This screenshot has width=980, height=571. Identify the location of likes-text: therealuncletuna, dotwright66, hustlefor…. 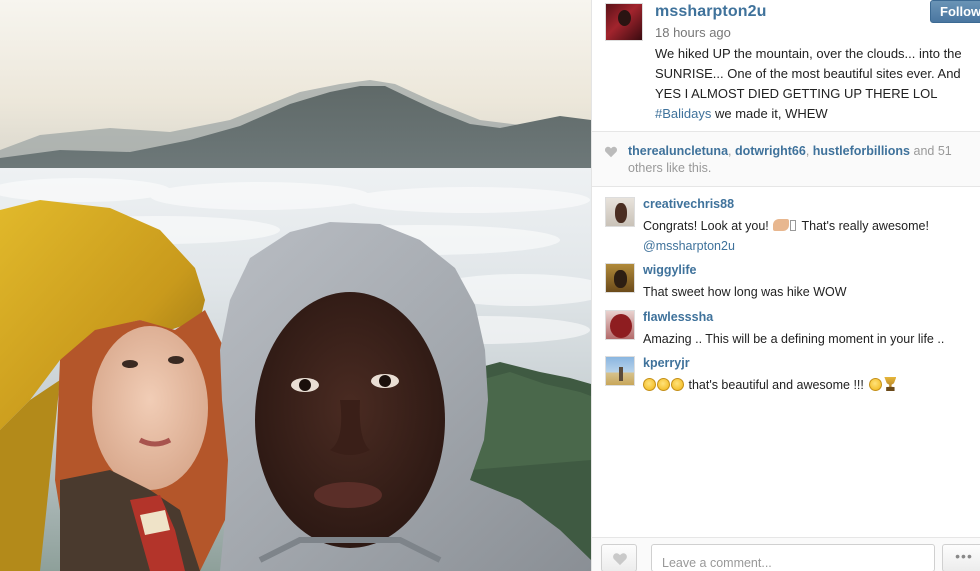
(800, 160).